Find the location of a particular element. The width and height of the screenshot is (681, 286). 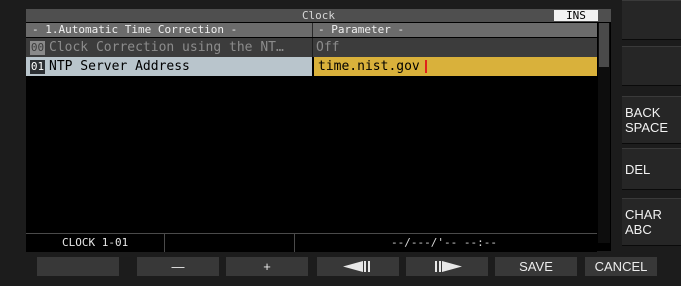

menu-position-label: CLOCK 1-01 is located at coordinates (95, 242).